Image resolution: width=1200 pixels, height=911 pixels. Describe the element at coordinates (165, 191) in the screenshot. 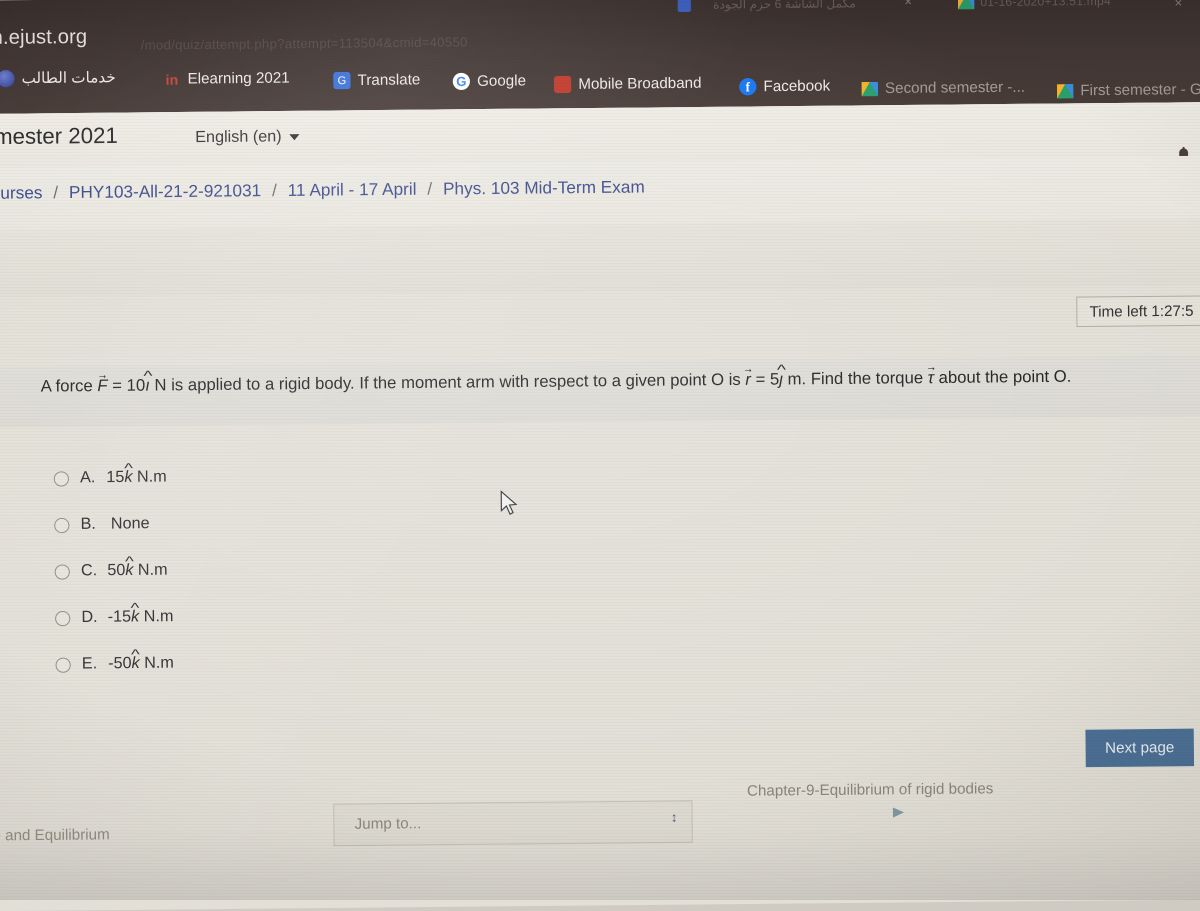

I see `breadcrumb-item-course: PHY103-All-21-2-921031` at that location.